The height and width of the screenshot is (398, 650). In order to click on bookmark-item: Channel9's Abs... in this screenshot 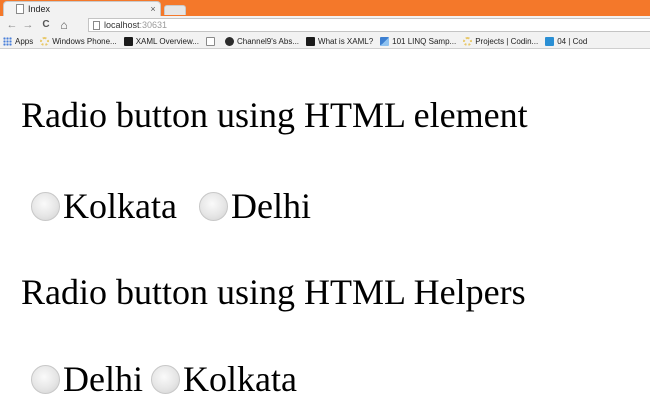, I will do `click(262, 41)`.